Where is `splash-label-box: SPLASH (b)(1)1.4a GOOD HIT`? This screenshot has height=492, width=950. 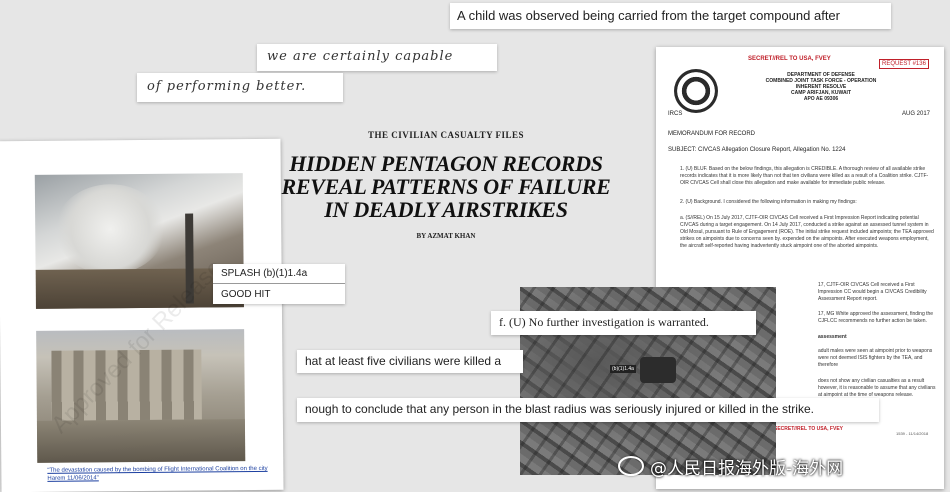 splash-label-box: SPLASH (b)(1)1.4a GOOD HIT is located at coordinates (279, 284).